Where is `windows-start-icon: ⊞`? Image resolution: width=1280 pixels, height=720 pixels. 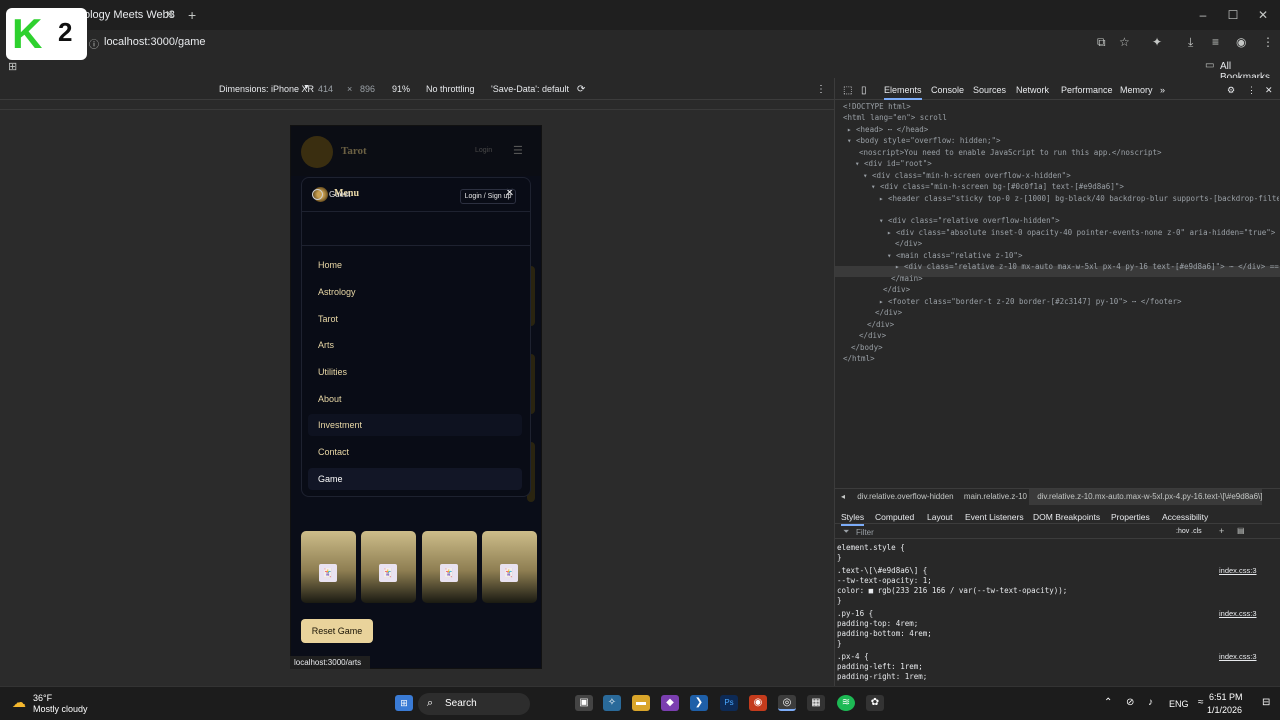
windows-start-icon: ⊞ is located at coordinates (404, 703).